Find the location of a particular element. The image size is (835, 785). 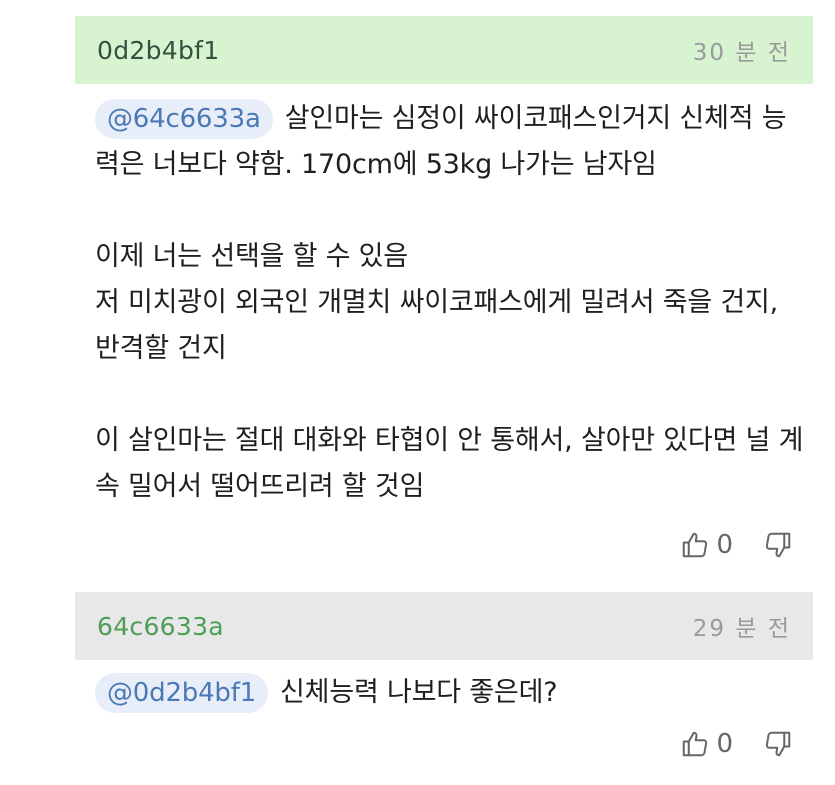

mention-tag: @0d2b4bf1 is located at coordinates (182, 693).